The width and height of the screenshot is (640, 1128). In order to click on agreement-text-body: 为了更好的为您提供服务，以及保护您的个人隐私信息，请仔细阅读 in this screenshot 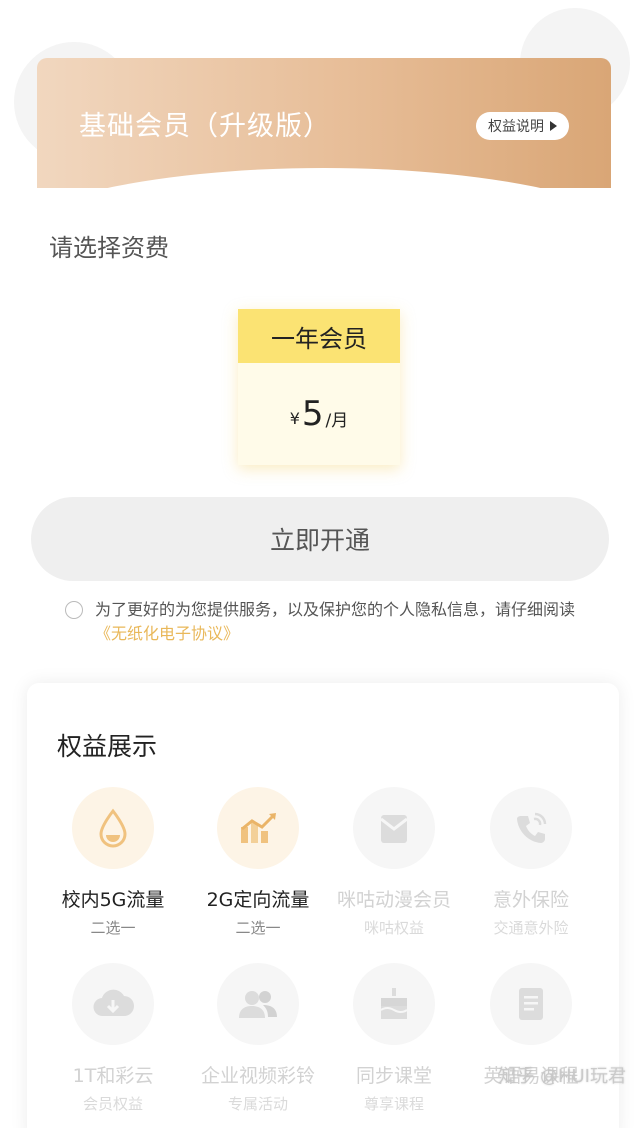, I will do `click(335, 609)`.